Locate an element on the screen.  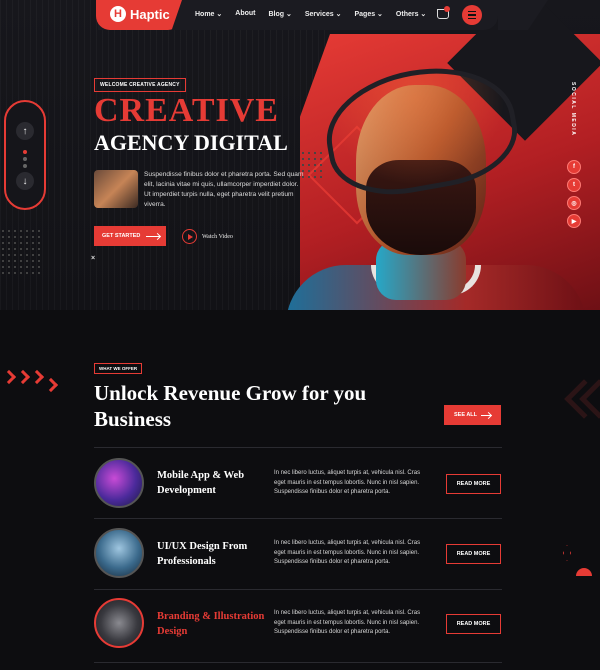
menu-item-home: Home ⌄ is located at coordinates (208, 14).